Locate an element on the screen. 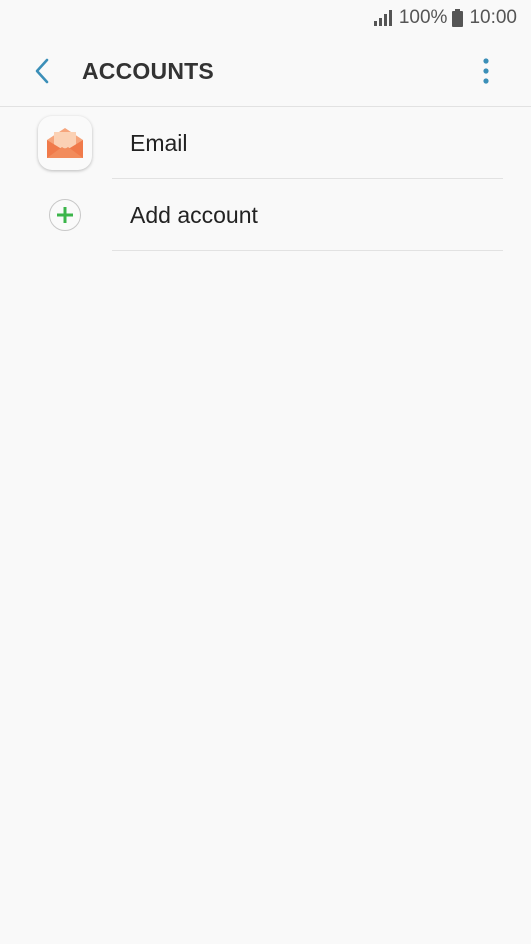  account-item-email: Email is located at coordinates (265, 143).